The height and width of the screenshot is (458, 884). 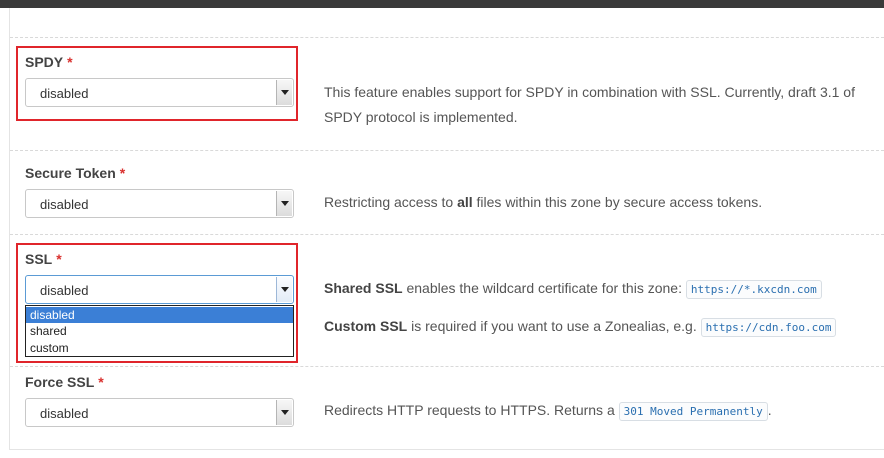 I want to click on secure-token-select: disabled, so click(x=159, y=203).